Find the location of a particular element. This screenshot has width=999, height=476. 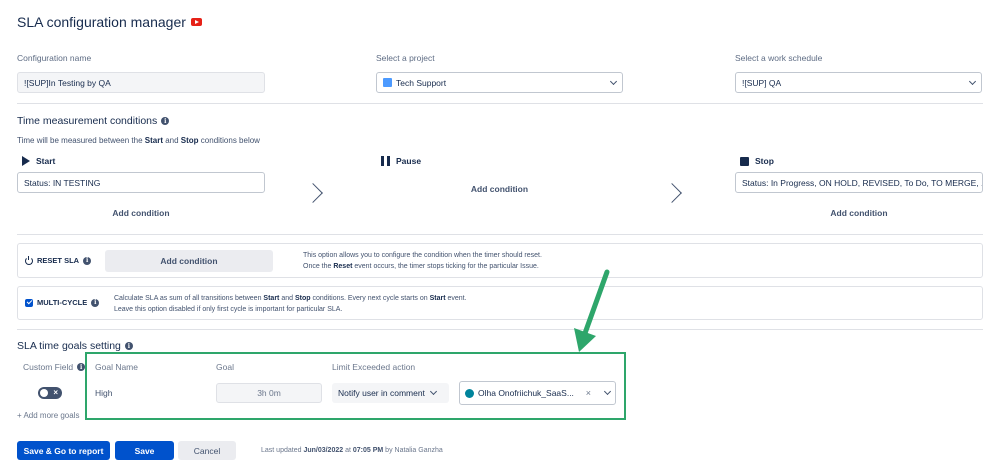

cancel-button: Cancel is located at coordinates (207, 450).